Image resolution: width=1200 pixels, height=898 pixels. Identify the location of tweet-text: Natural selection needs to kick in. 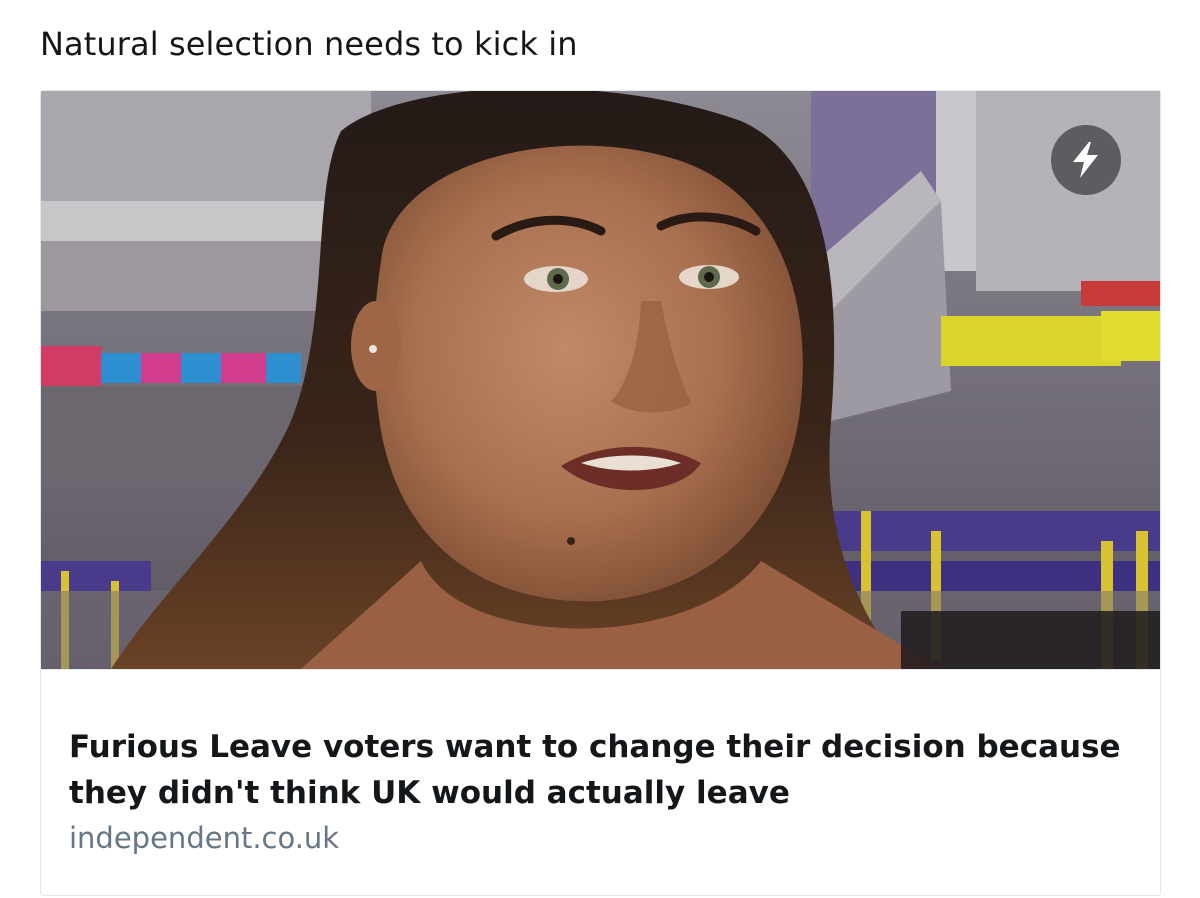
(309, 44).